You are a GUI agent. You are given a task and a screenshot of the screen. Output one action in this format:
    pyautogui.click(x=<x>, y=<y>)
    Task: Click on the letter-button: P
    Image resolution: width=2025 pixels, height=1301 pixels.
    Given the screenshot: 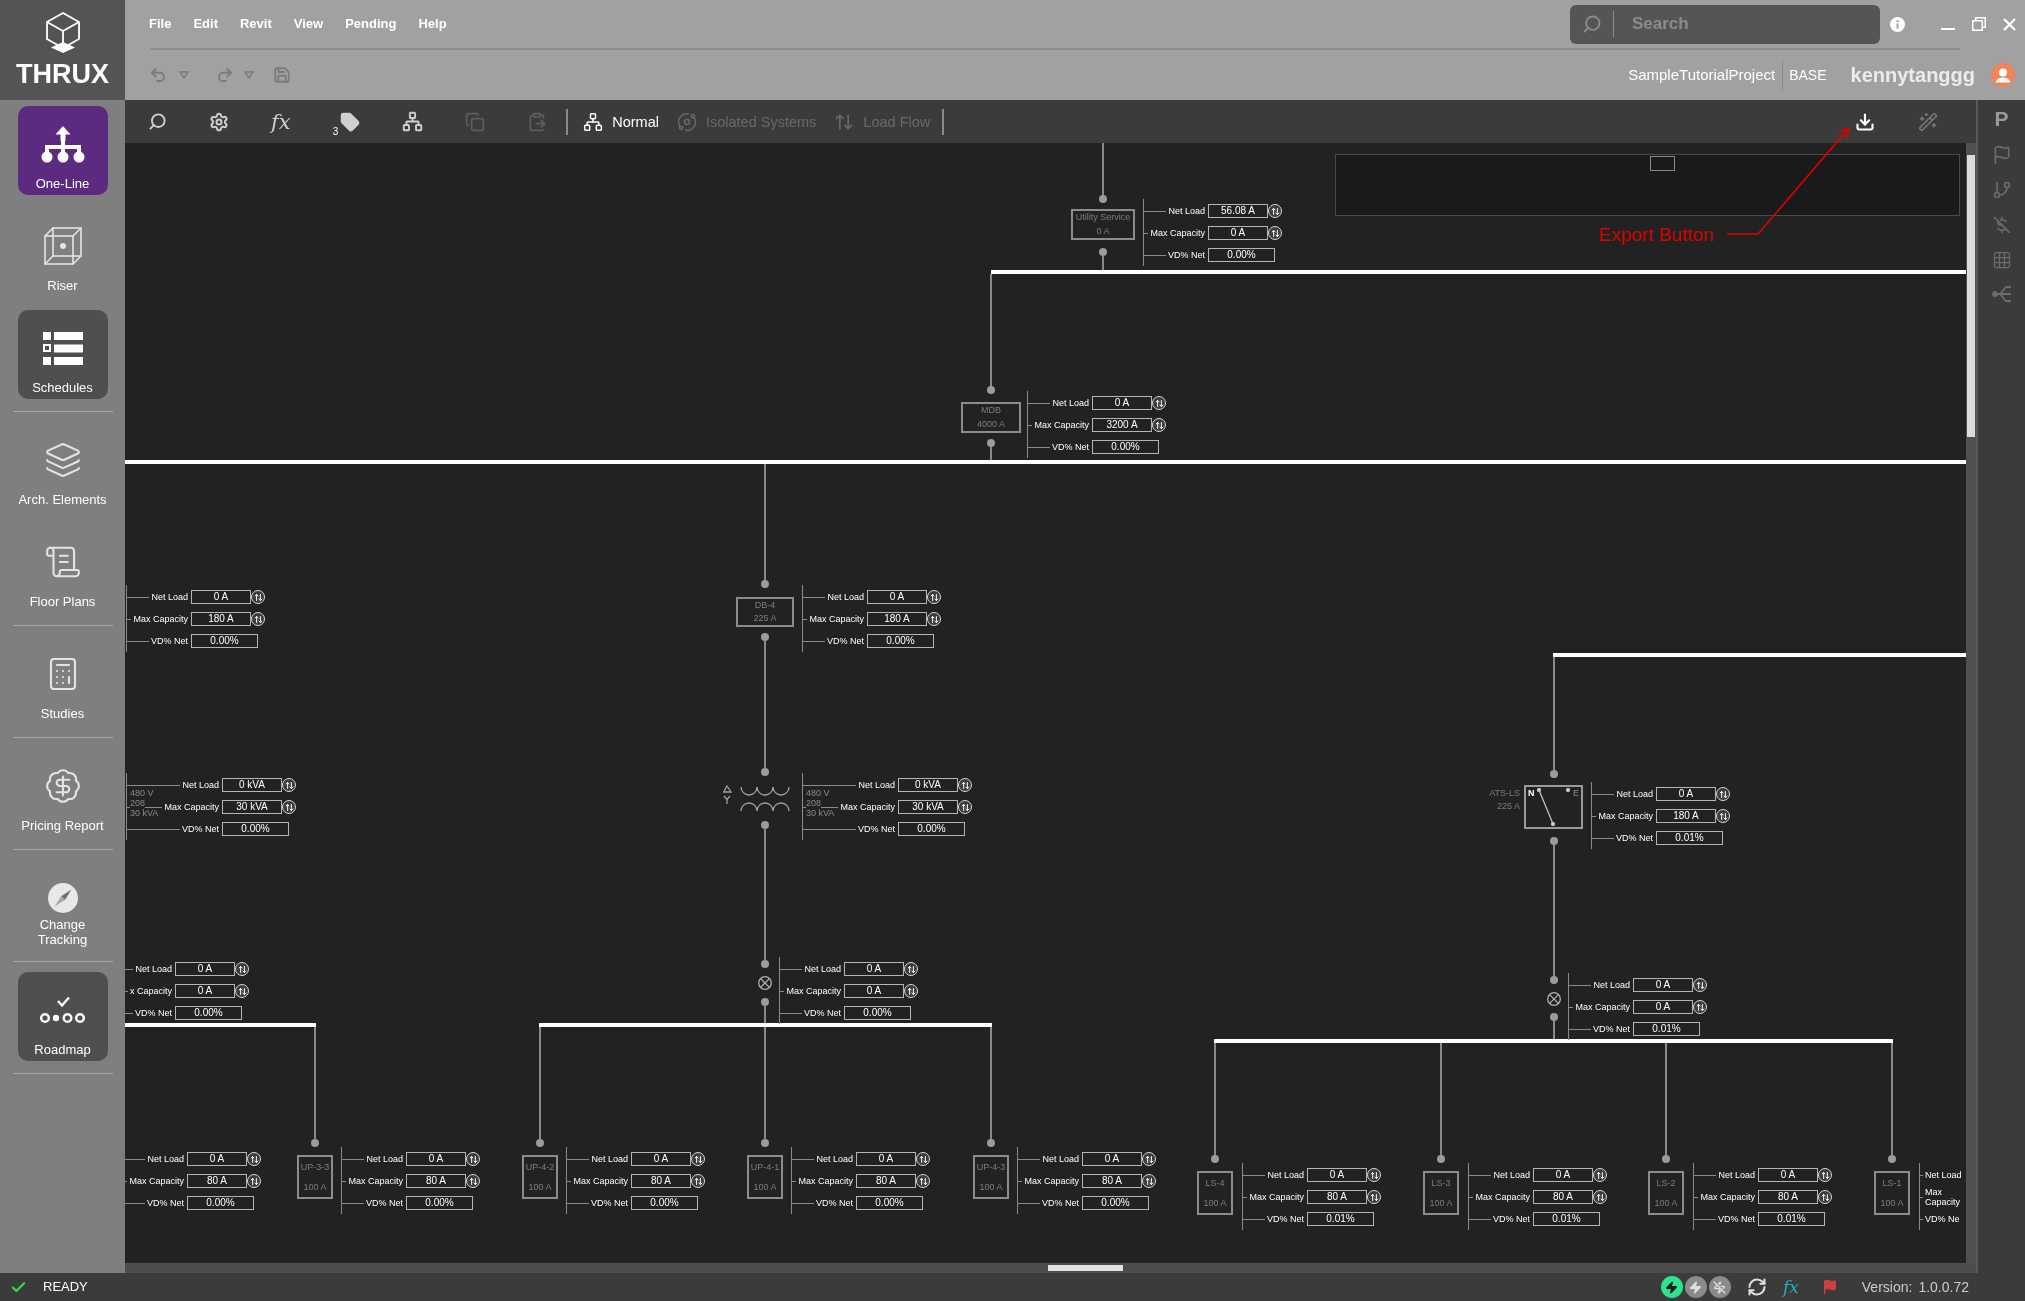 What is the action you would take?
    pyautogui.click(x=2001, y=119)
    